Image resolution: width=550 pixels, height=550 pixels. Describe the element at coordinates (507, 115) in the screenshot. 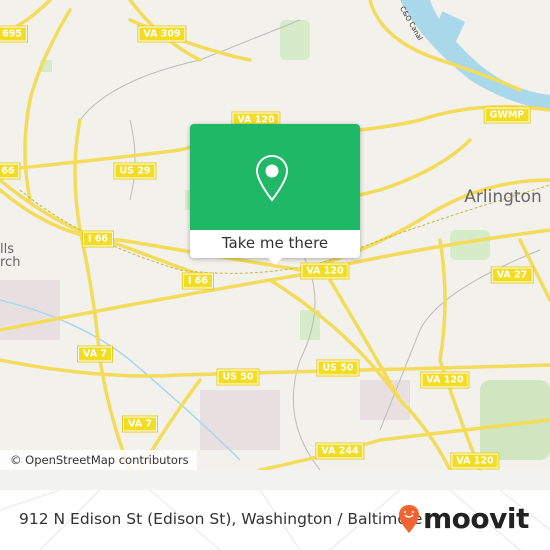

I see `route-shield: GWMP` at that location.